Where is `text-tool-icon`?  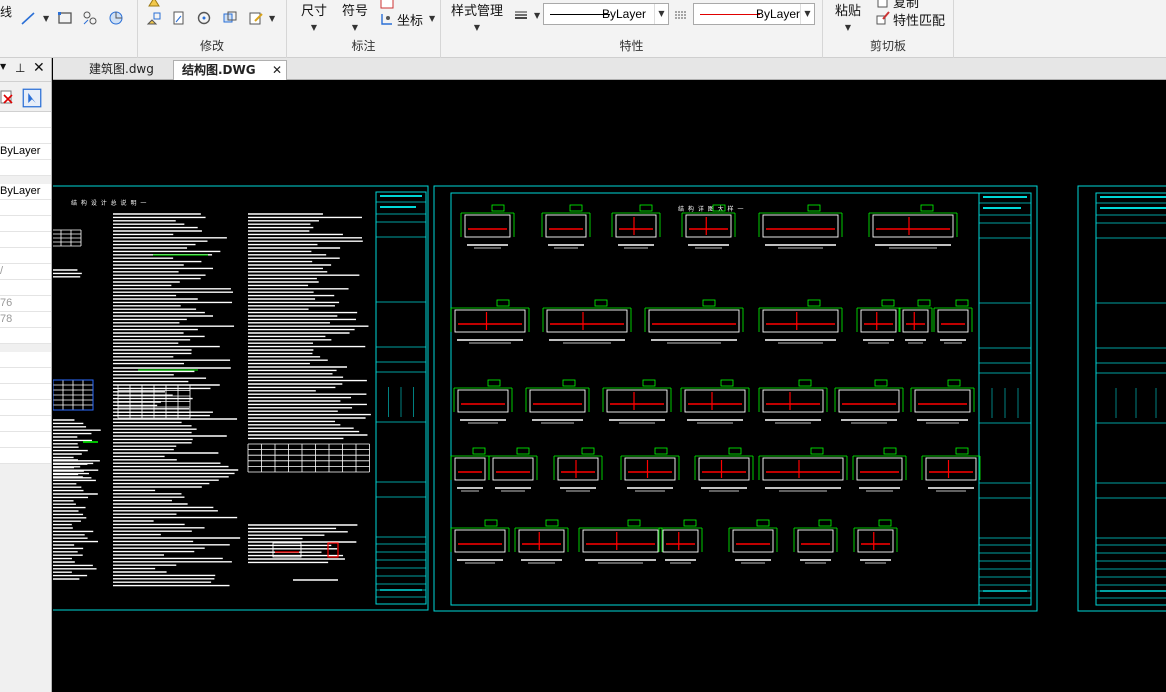
text-tool-icon is located at coordinates (387, 5).